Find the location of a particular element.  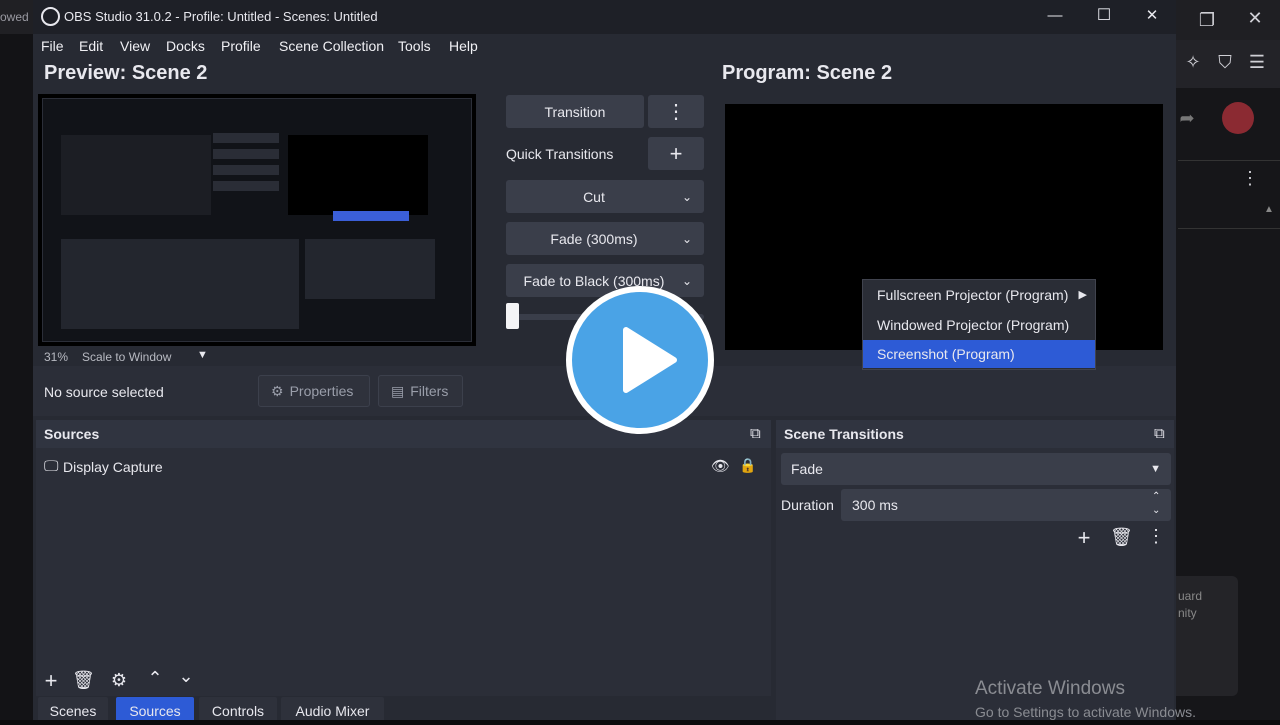

t-bar-handle is located at coordinates (512, 316).